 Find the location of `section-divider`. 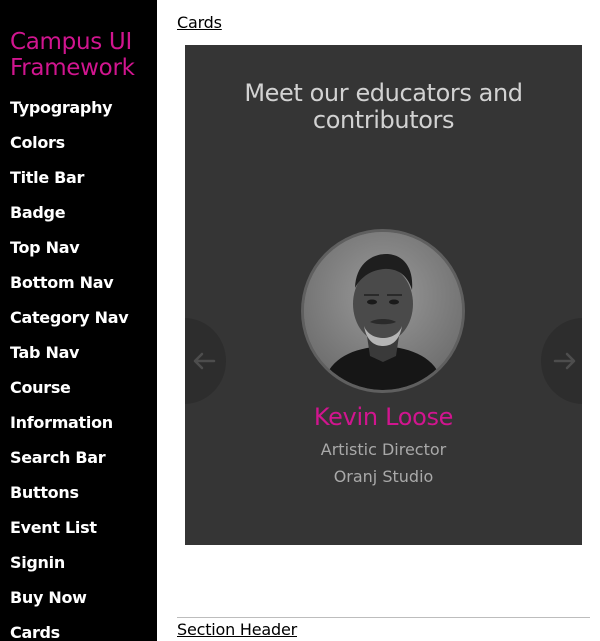

section-divider is located at coordinates (383, 617).